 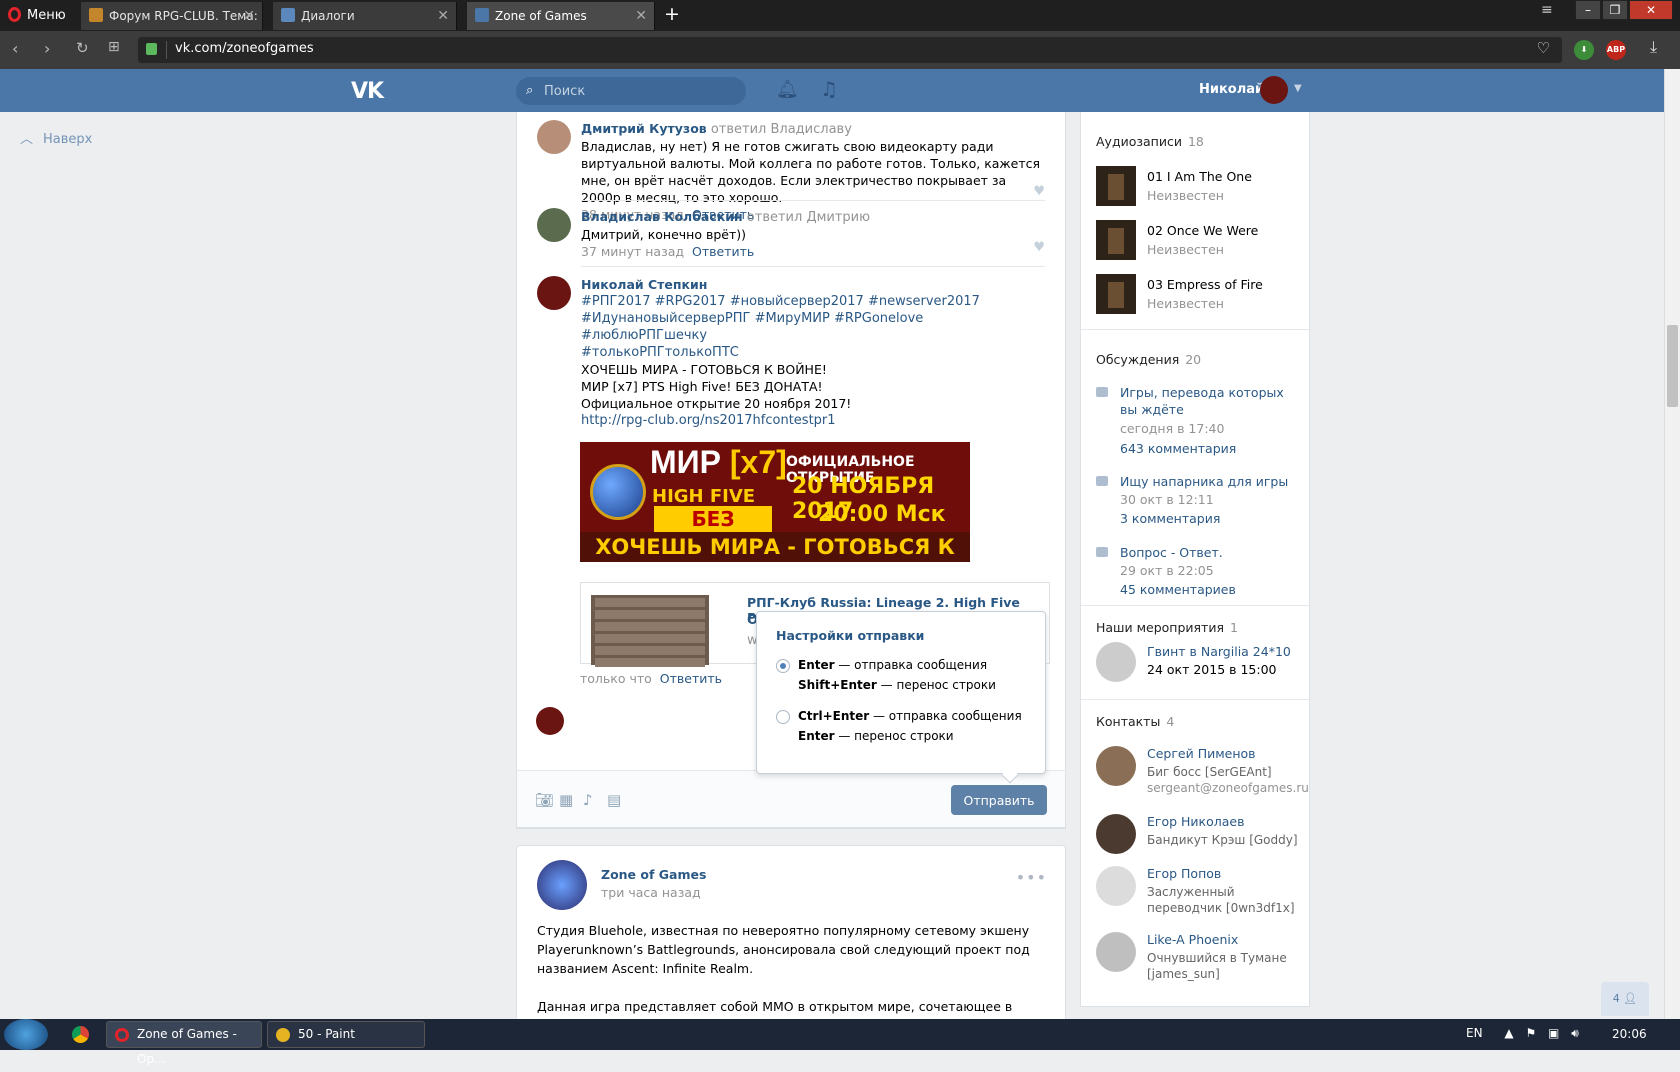 I want to click on topic-title: Вопрос - Ответ., so click(x=1210, y=552).